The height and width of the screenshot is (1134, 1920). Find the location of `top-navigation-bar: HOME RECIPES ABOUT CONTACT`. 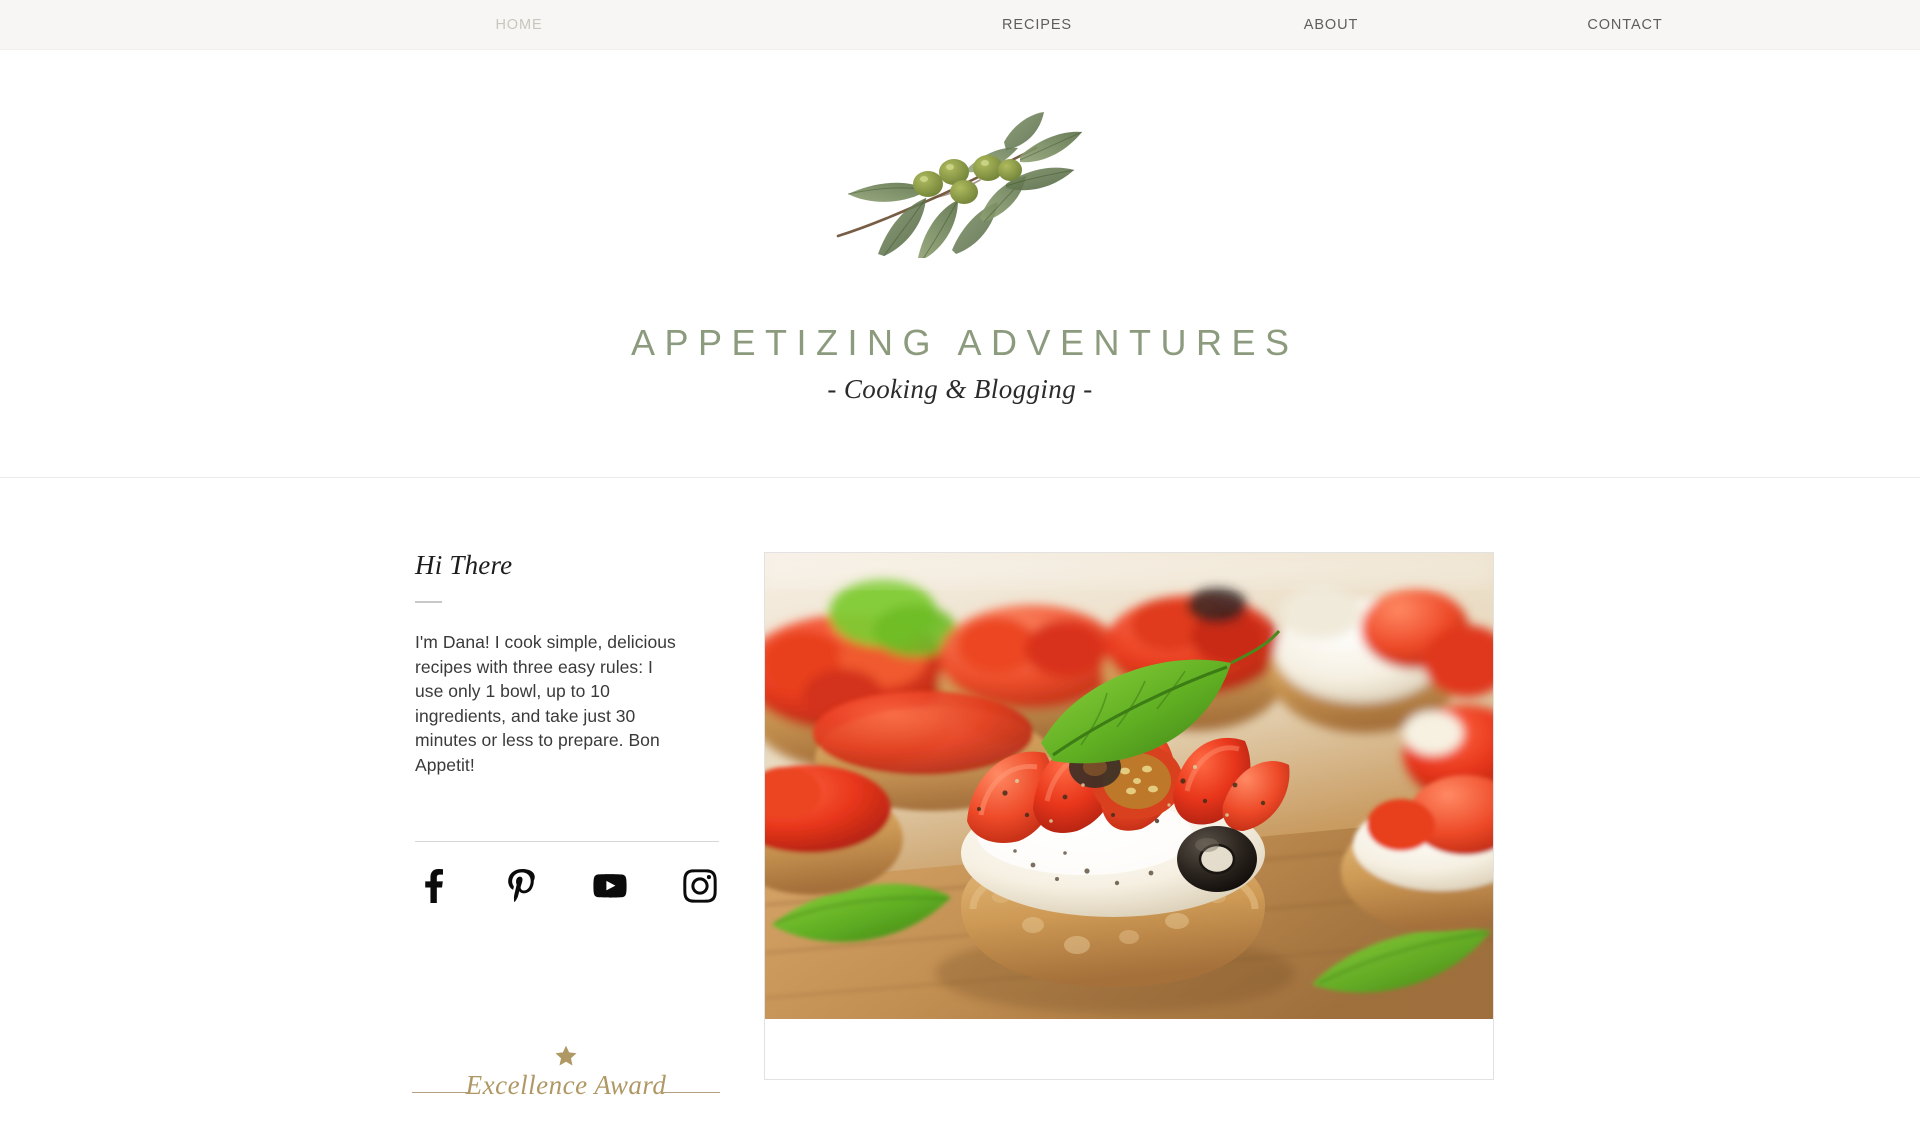

top-navigation-bar: HOME RECIPES ABOUT CONTACT is located at coordinates (960, 25).